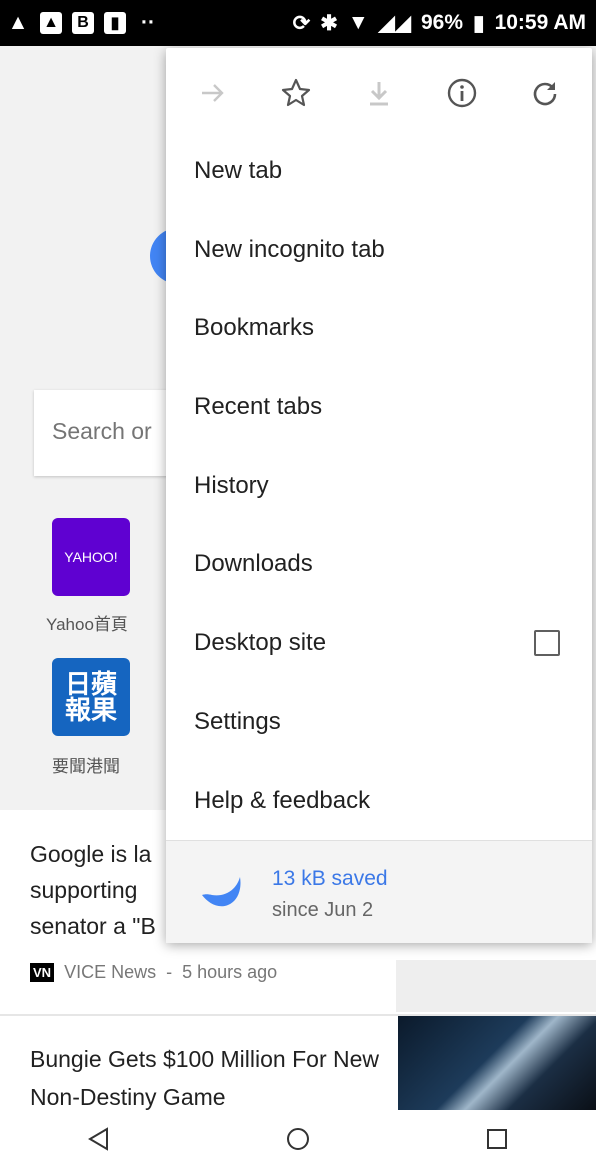  Describe the element at coordinates (254, 327) in the screenshot. I see `menu-item-label: Bookmarks` at that location.